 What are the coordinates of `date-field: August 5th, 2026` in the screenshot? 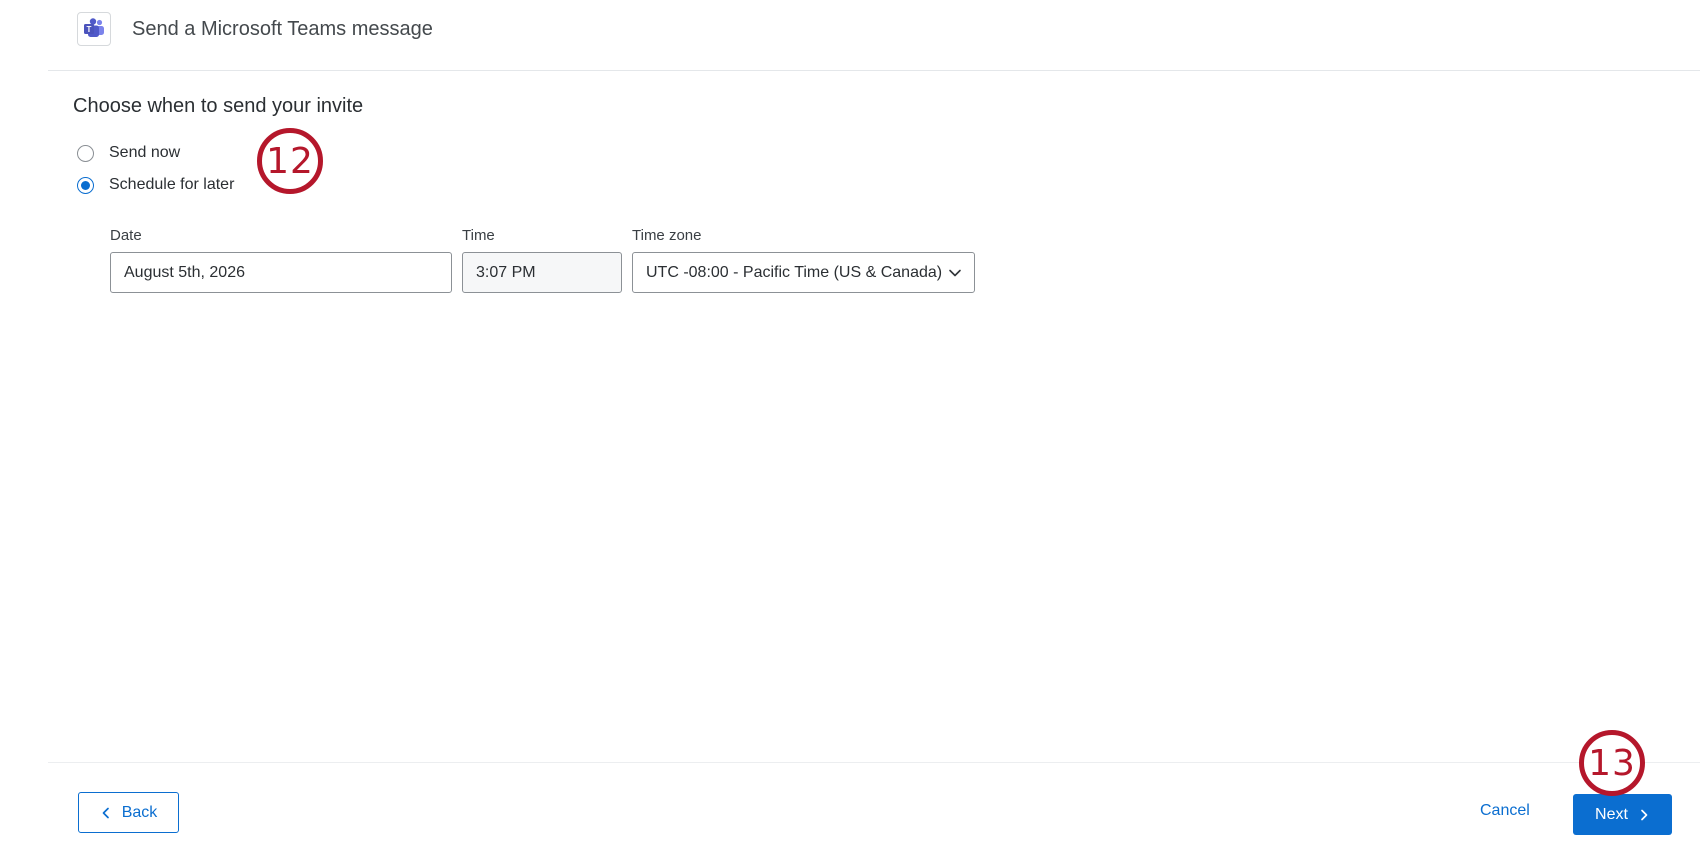 It's located at (281, 272).